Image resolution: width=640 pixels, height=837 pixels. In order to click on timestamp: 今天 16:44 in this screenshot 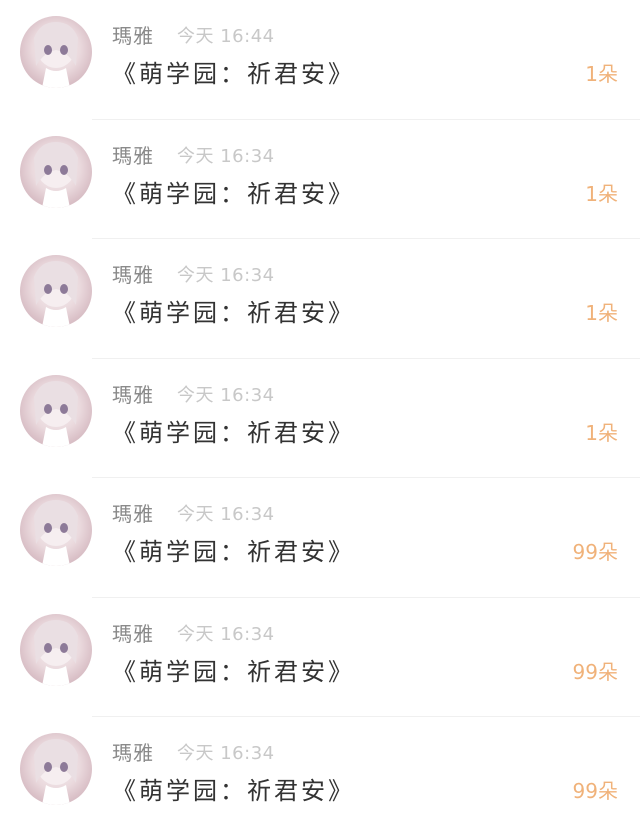, I will do `click(226, 36)`.